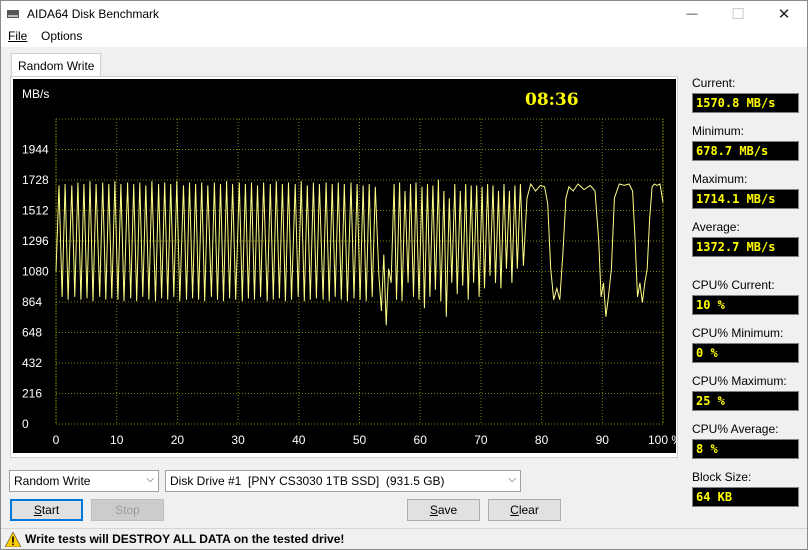 This screenshot has height=550, width=808. I want to click on x-tick-label: 70, so click(481, 440).